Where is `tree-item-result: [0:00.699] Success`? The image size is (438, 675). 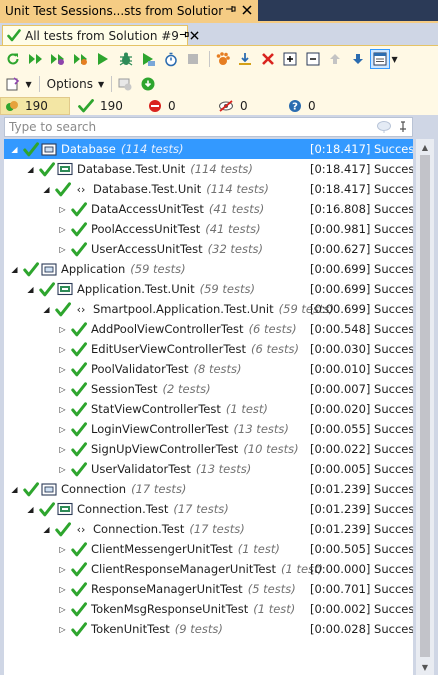
tree-item-result: [0:00.699] Success is located at coordinates (361, 309).